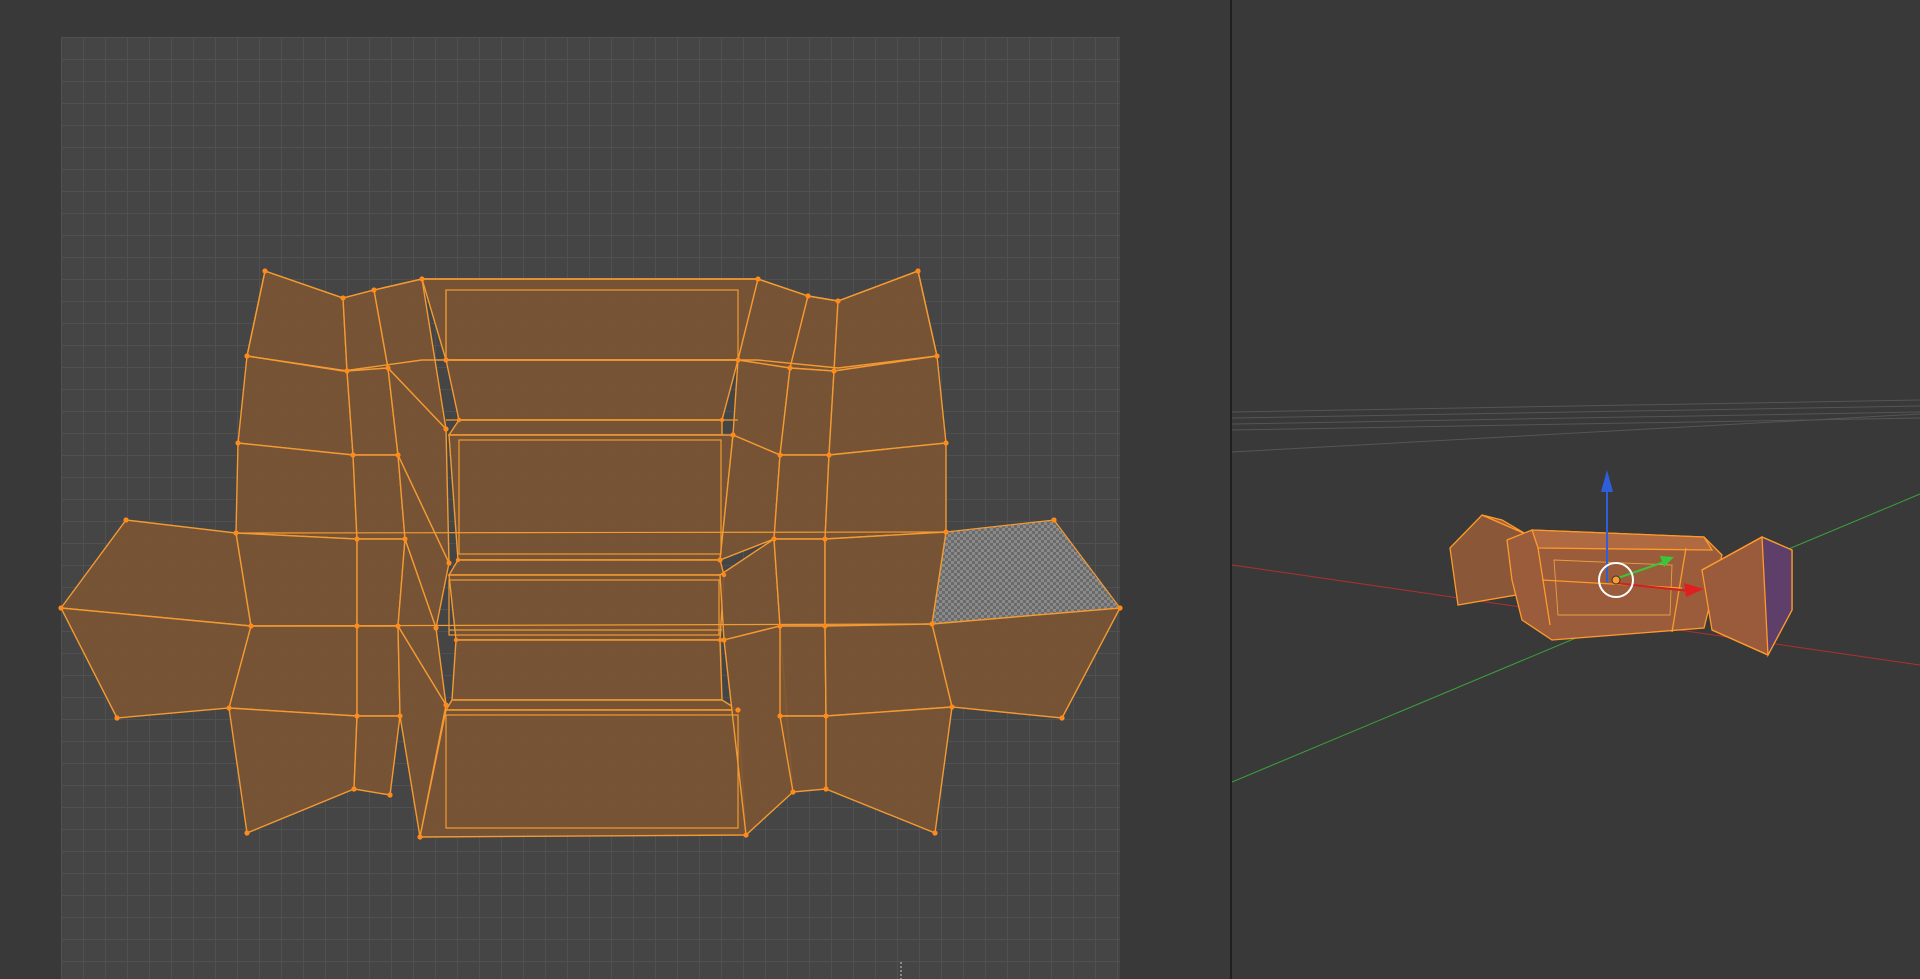  I want to click on origin-dot-icon, so click(1616, 580).